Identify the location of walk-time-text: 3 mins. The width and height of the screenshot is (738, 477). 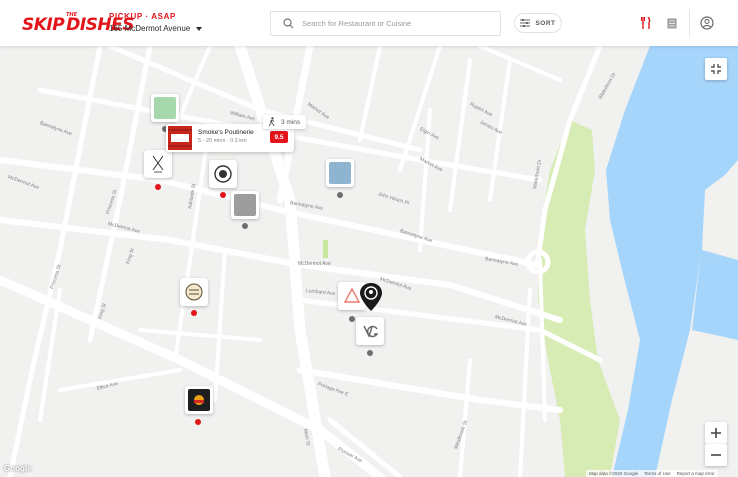
(291, 122).